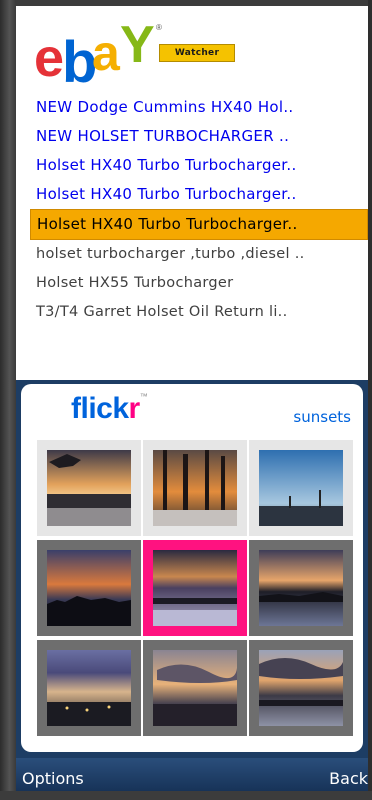  I want to click on right-rail, so click(370, 395).